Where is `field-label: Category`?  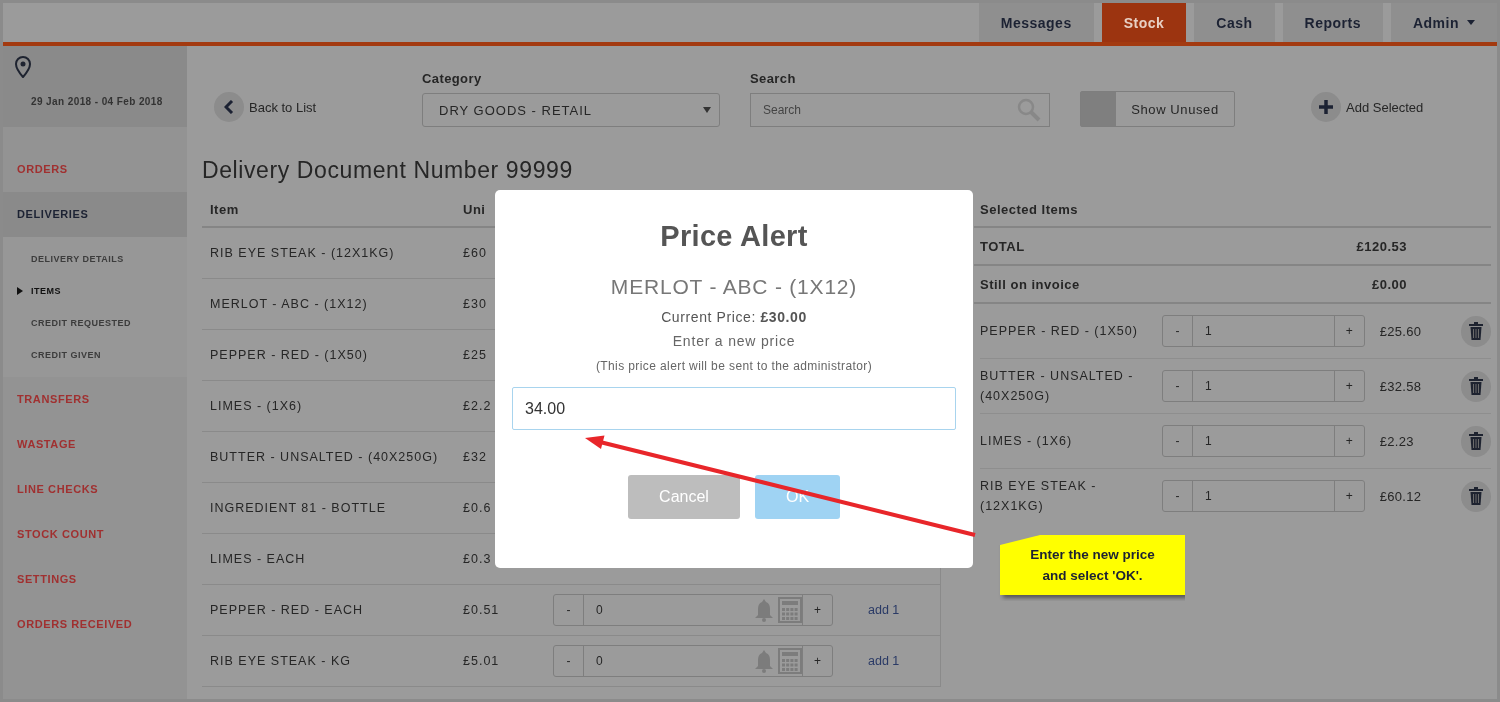
field-label: Category is located at coordinates (452, 78).